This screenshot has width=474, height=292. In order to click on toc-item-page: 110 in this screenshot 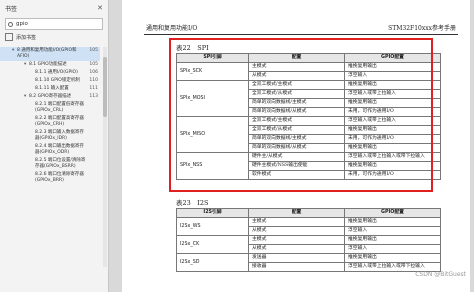, I will do `click(93, 80)`.